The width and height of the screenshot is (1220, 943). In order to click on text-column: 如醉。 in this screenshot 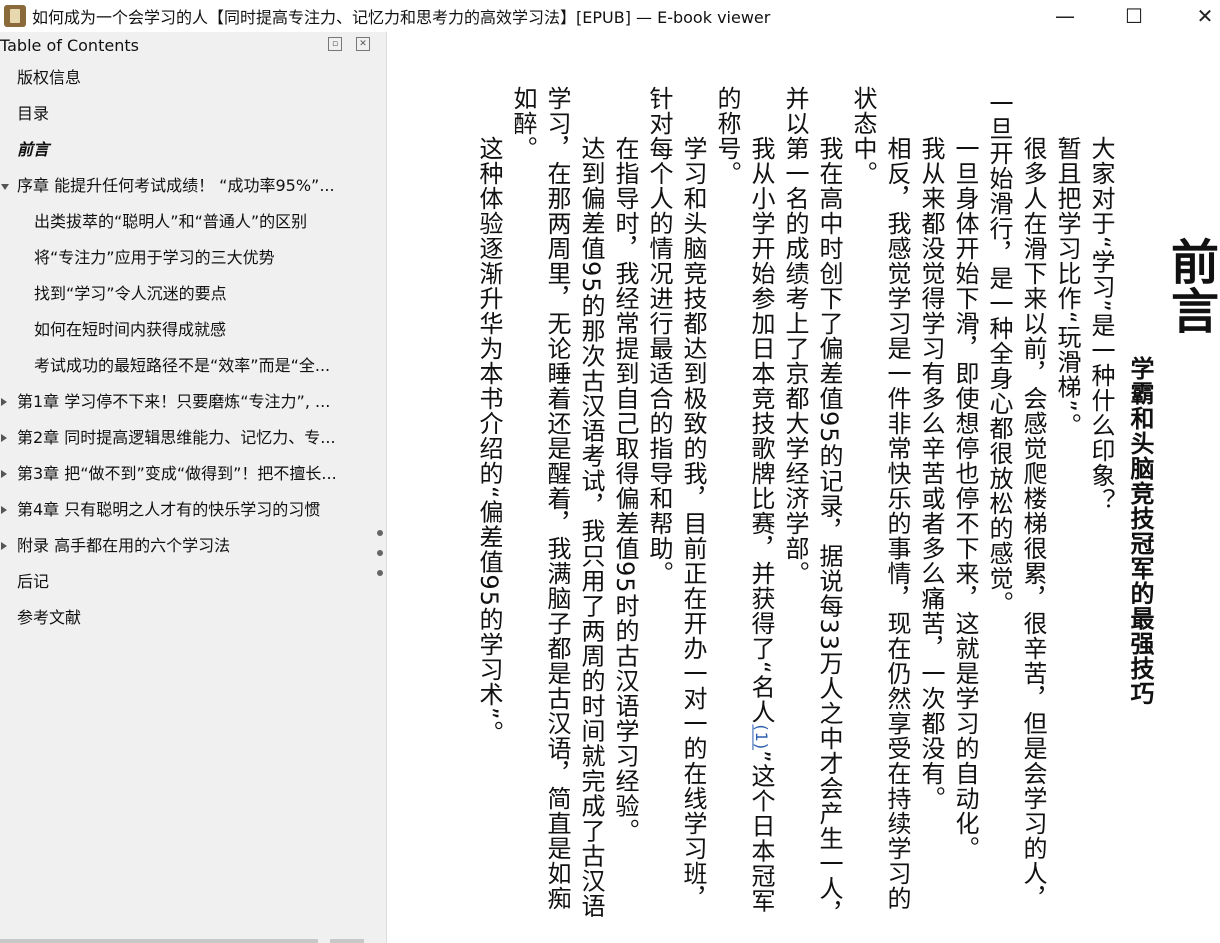, I will do `click(523, 123)`.